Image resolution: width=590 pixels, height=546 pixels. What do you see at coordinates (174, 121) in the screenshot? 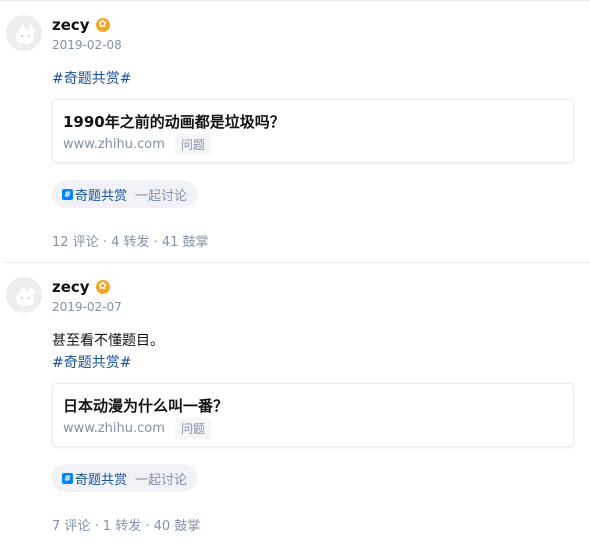
I see `card-title: 1990年之前的动画都是垃圾吗？` at bounding box center [174, 121].